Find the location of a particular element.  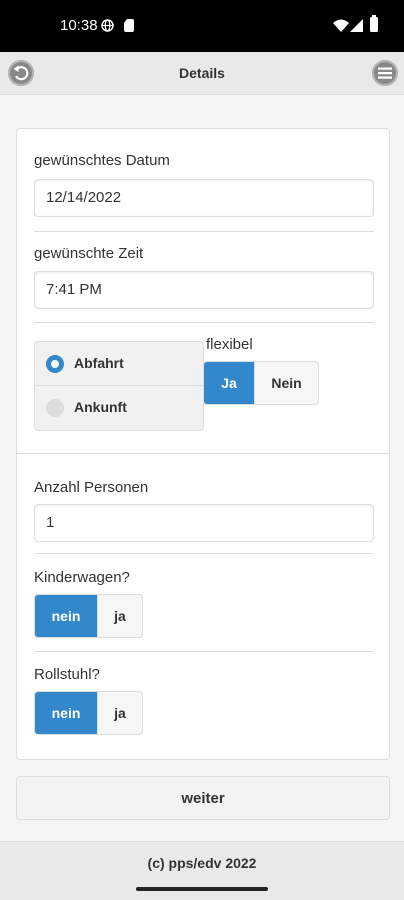

status-bar: 10:38 is located at coordinates (202, 26).